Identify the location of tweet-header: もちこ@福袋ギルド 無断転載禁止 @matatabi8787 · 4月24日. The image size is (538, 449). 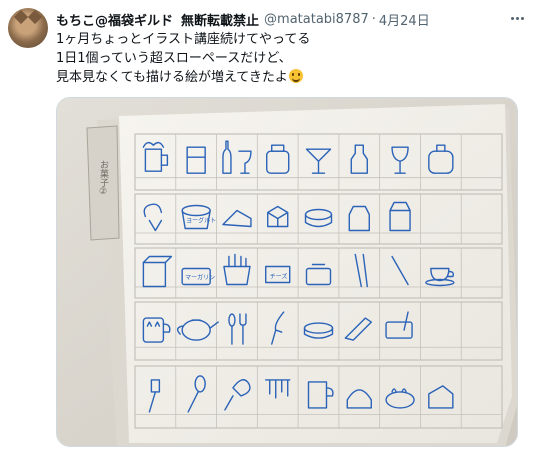
(292, 19).